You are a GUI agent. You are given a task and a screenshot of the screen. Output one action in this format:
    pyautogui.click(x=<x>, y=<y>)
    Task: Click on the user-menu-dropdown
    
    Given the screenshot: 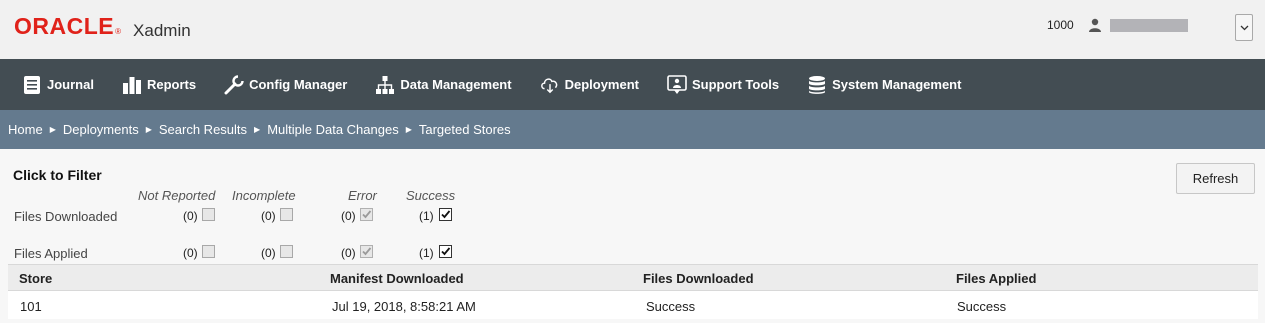 What is the action you would take?
    pyautogui.click(x=1244, y=27)
    